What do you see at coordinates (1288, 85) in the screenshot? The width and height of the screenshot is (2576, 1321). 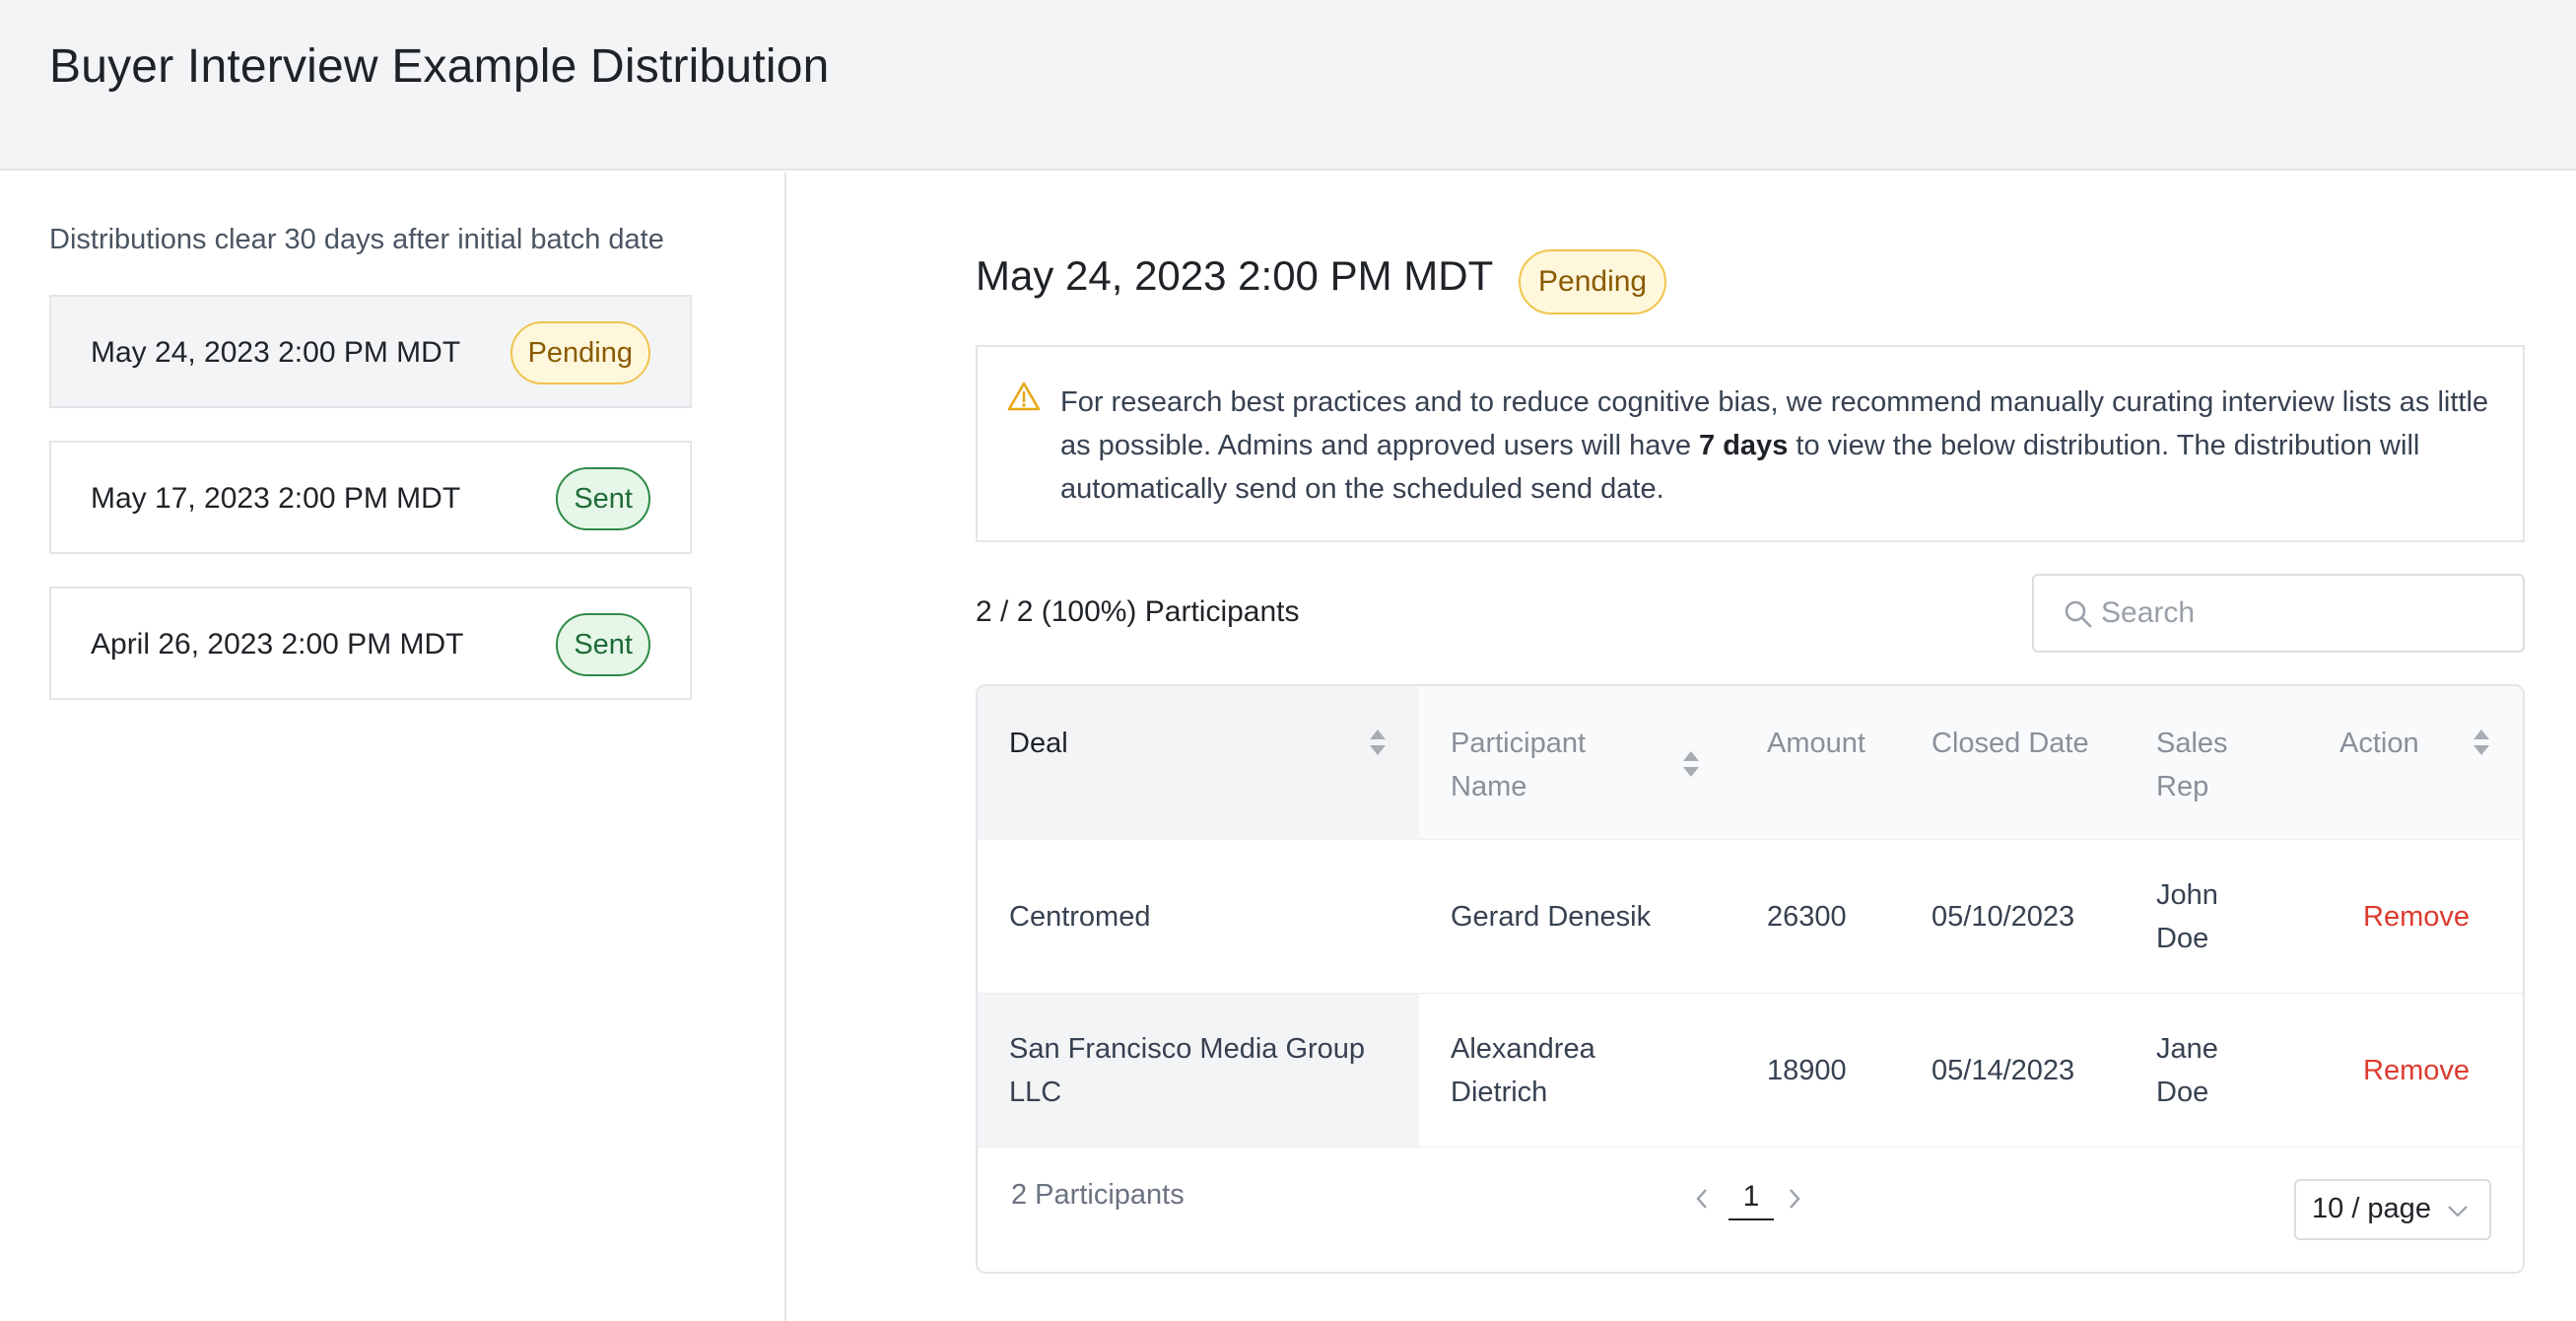 I see `page-header: Buyer Interview Example Distribution` at bounding box center [1288, 85].